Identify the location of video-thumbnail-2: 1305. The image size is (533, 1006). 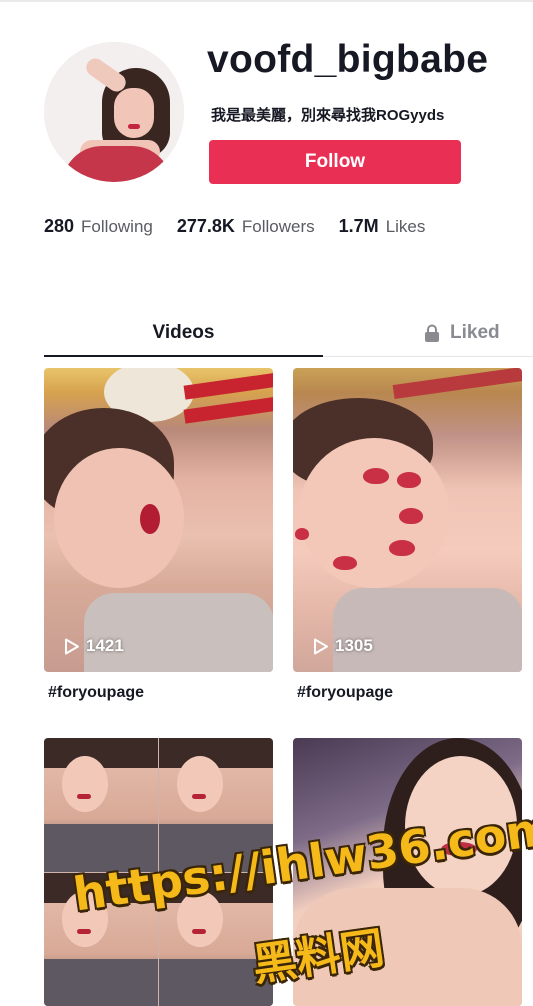
(407, 520).